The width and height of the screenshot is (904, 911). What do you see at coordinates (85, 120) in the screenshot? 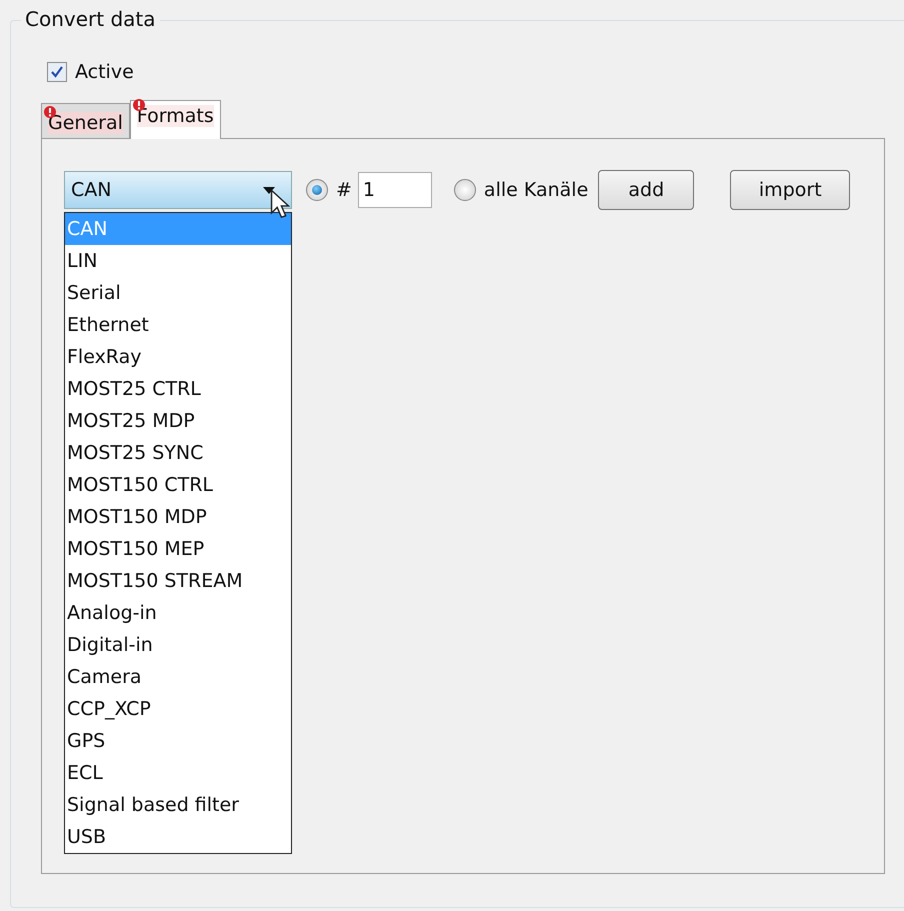
I see `tab: General` at bounding box center [85, 120].